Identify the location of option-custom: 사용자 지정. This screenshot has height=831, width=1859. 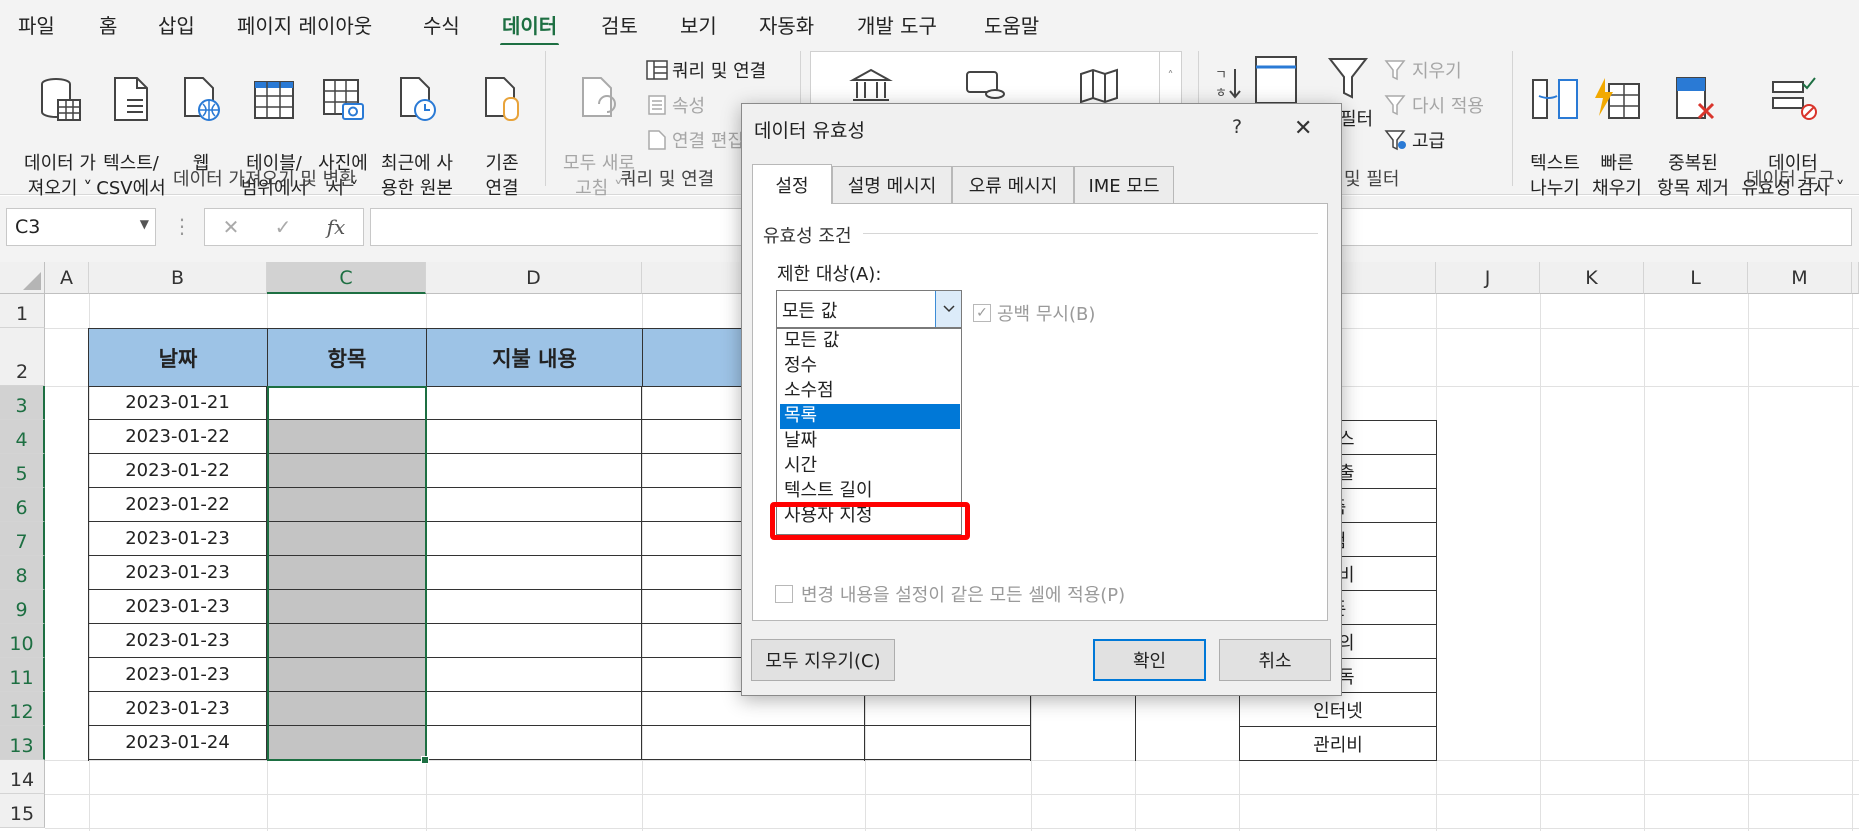
(870, 516).